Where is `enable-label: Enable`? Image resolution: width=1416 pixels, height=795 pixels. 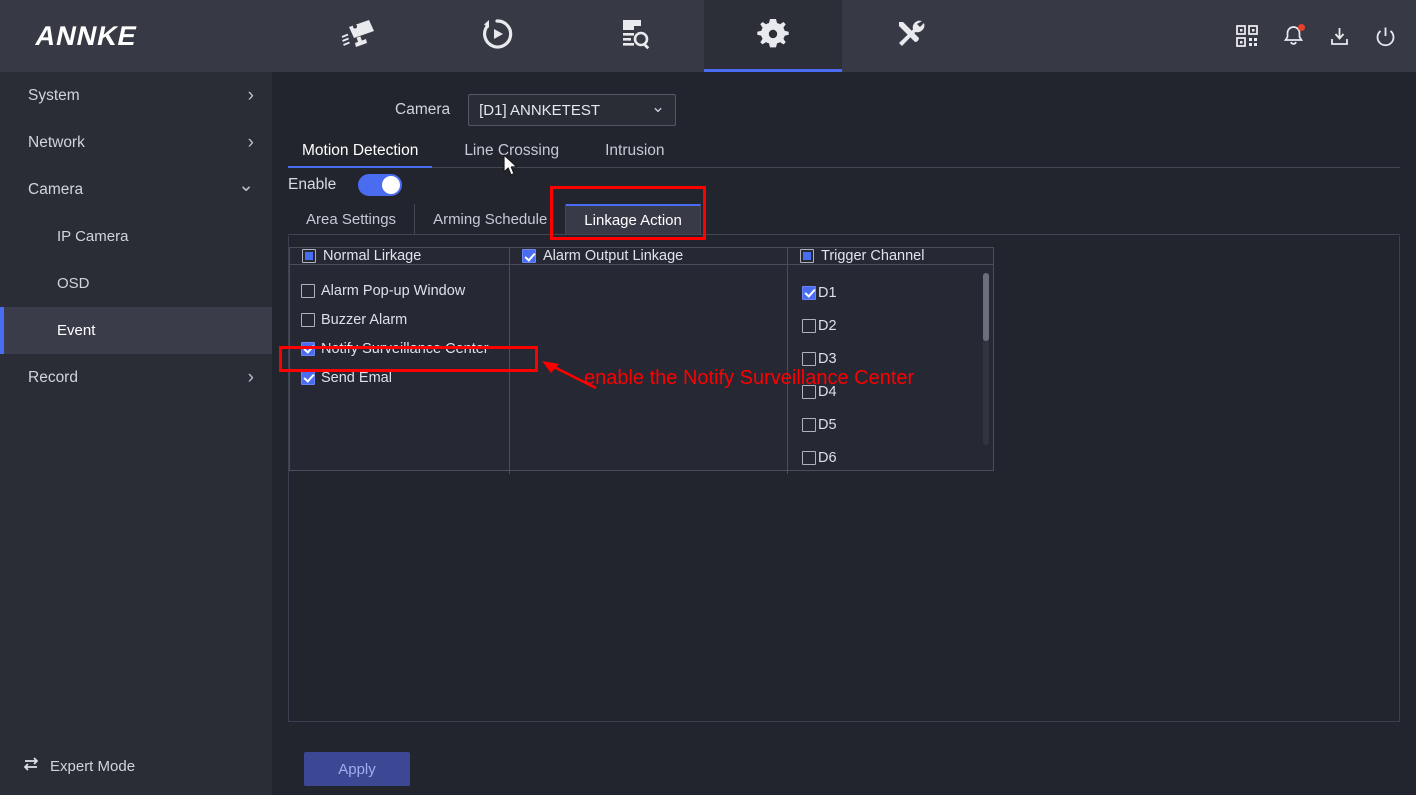 enable-label: Enable is located at coordinates (312, 184).